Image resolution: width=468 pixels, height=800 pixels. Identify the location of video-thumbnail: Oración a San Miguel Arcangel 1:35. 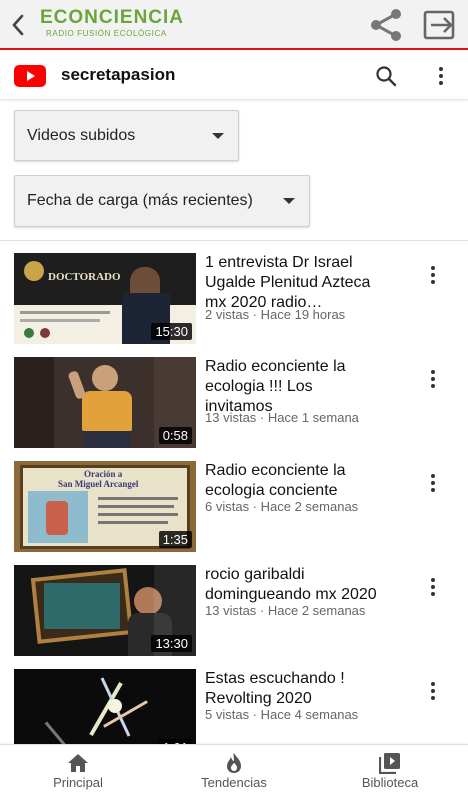
(105, 506).